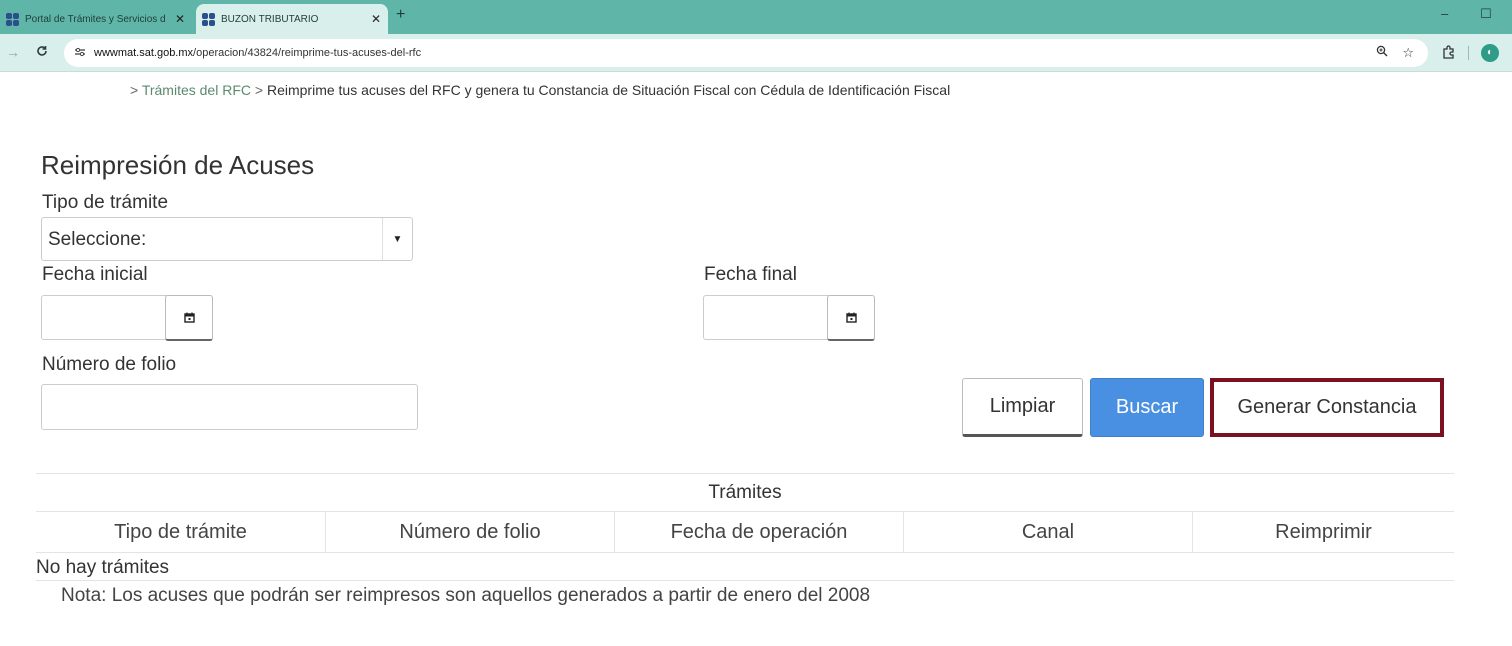  I want to click on minimize-icon: –, so click(1444, 13).